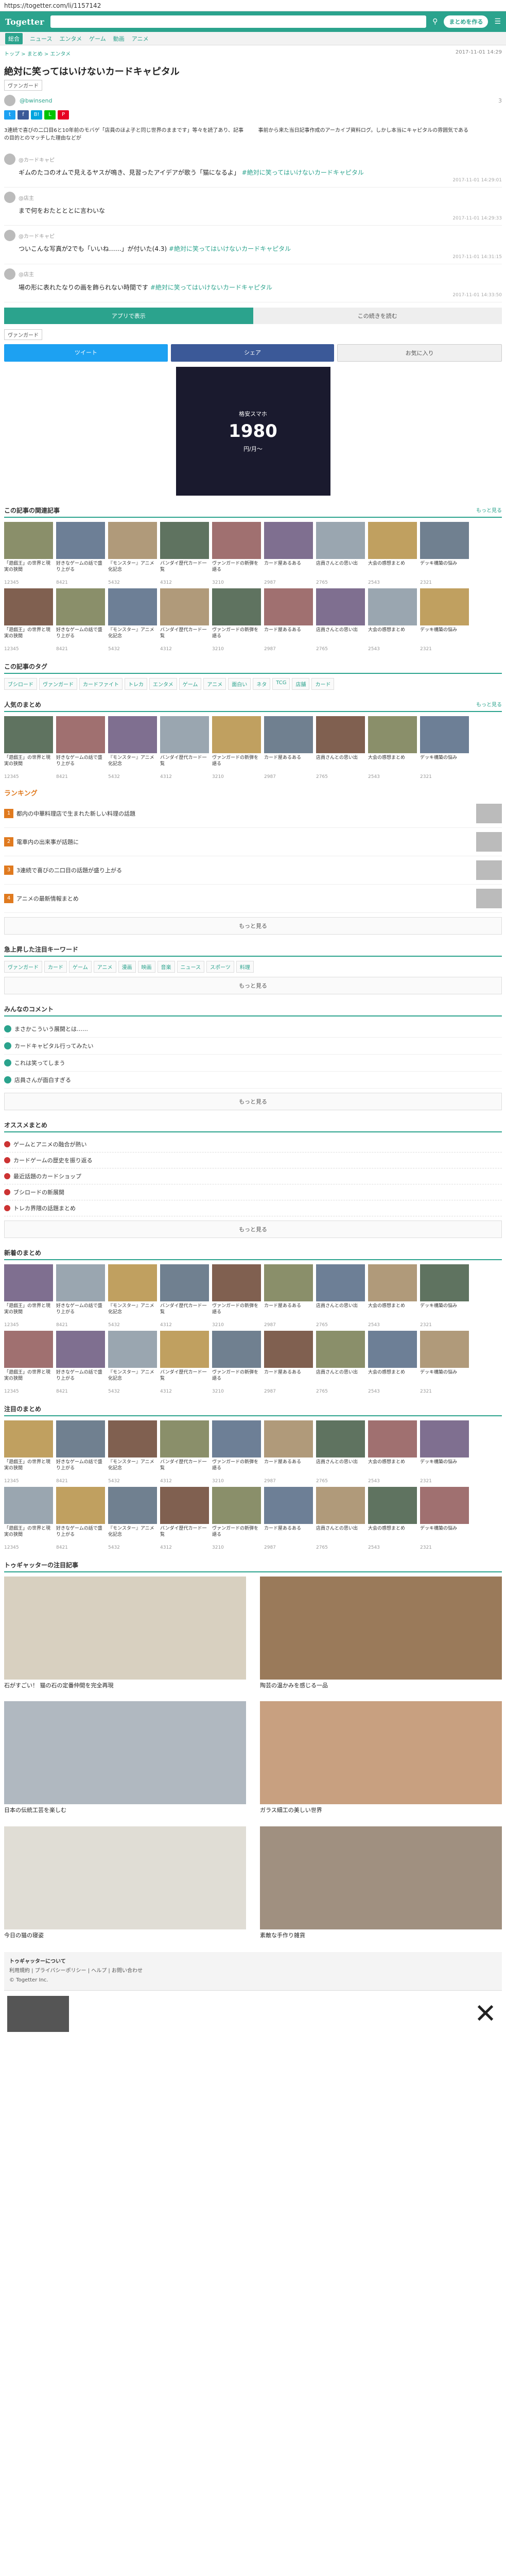 This screenshot has width=506, height=2576. Describe the element at coordinates (45, 1208) in the screenshot. I see `reco-text: トレカ界隈の話題まとめ` at that location.